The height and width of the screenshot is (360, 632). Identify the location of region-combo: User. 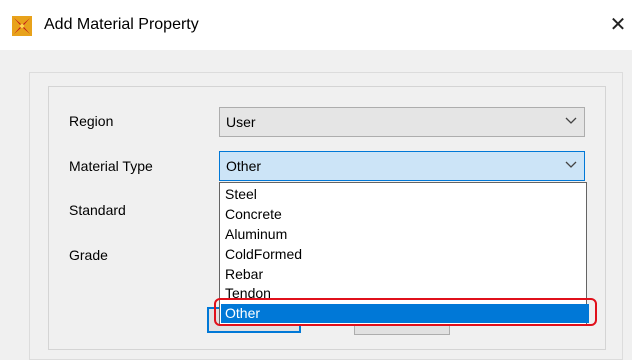
(402, 122).